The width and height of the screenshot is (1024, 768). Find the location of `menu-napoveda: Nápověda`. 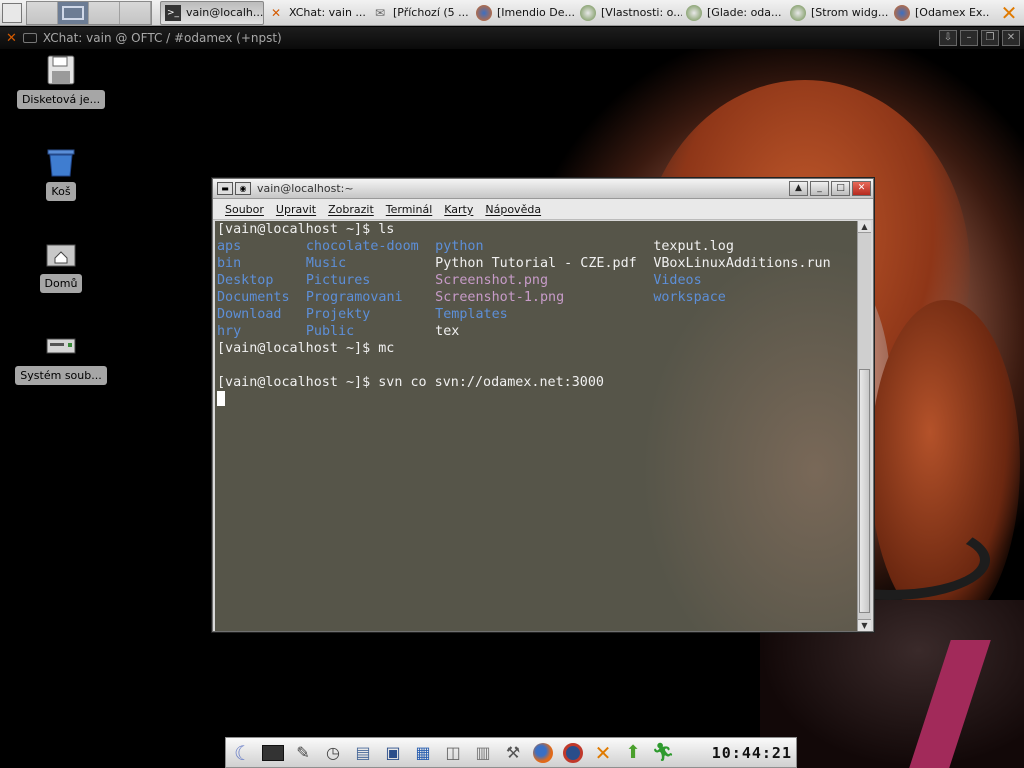

menu-napoveda: Nápověda is located at coordinates (513, 209).